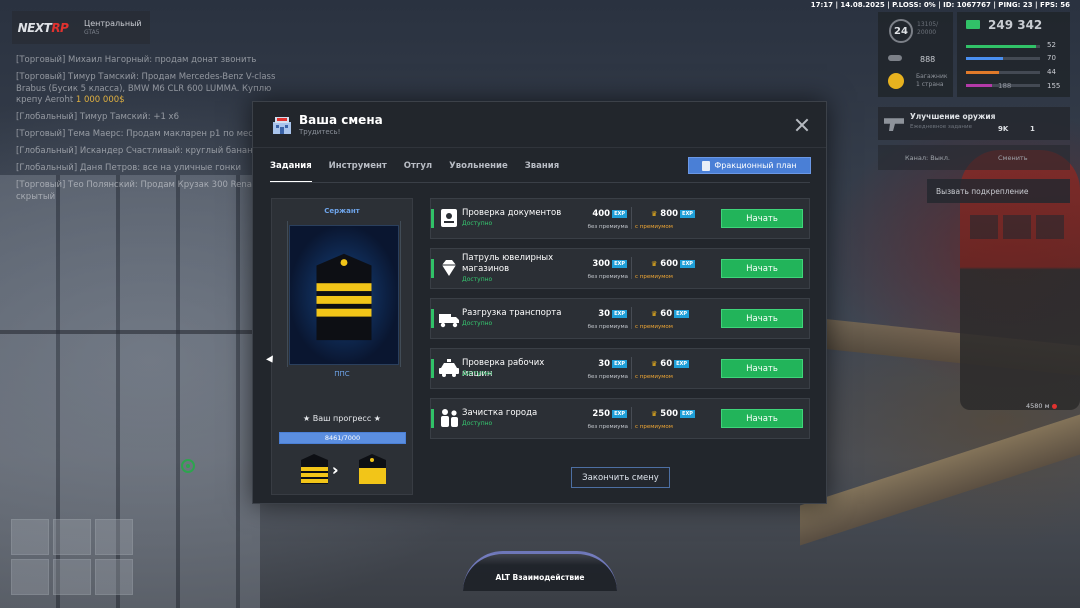 Image resolution: width=1080 pixels, height=608 pixels. I want to click on diamond-icon, so click(449, 268).